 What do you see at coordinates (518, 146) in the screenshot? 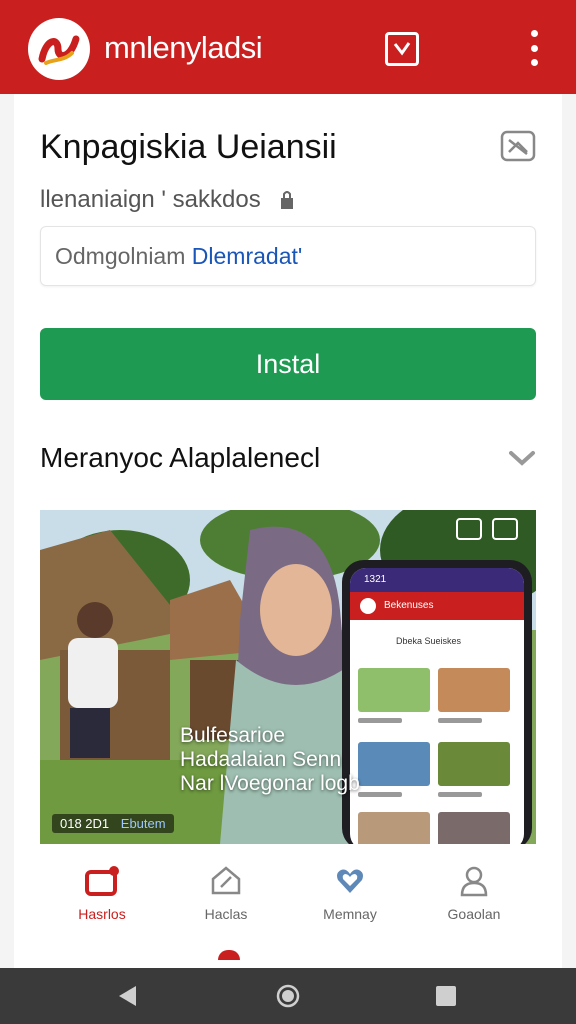
I see `share-icon` at bounding box center [518, 146].